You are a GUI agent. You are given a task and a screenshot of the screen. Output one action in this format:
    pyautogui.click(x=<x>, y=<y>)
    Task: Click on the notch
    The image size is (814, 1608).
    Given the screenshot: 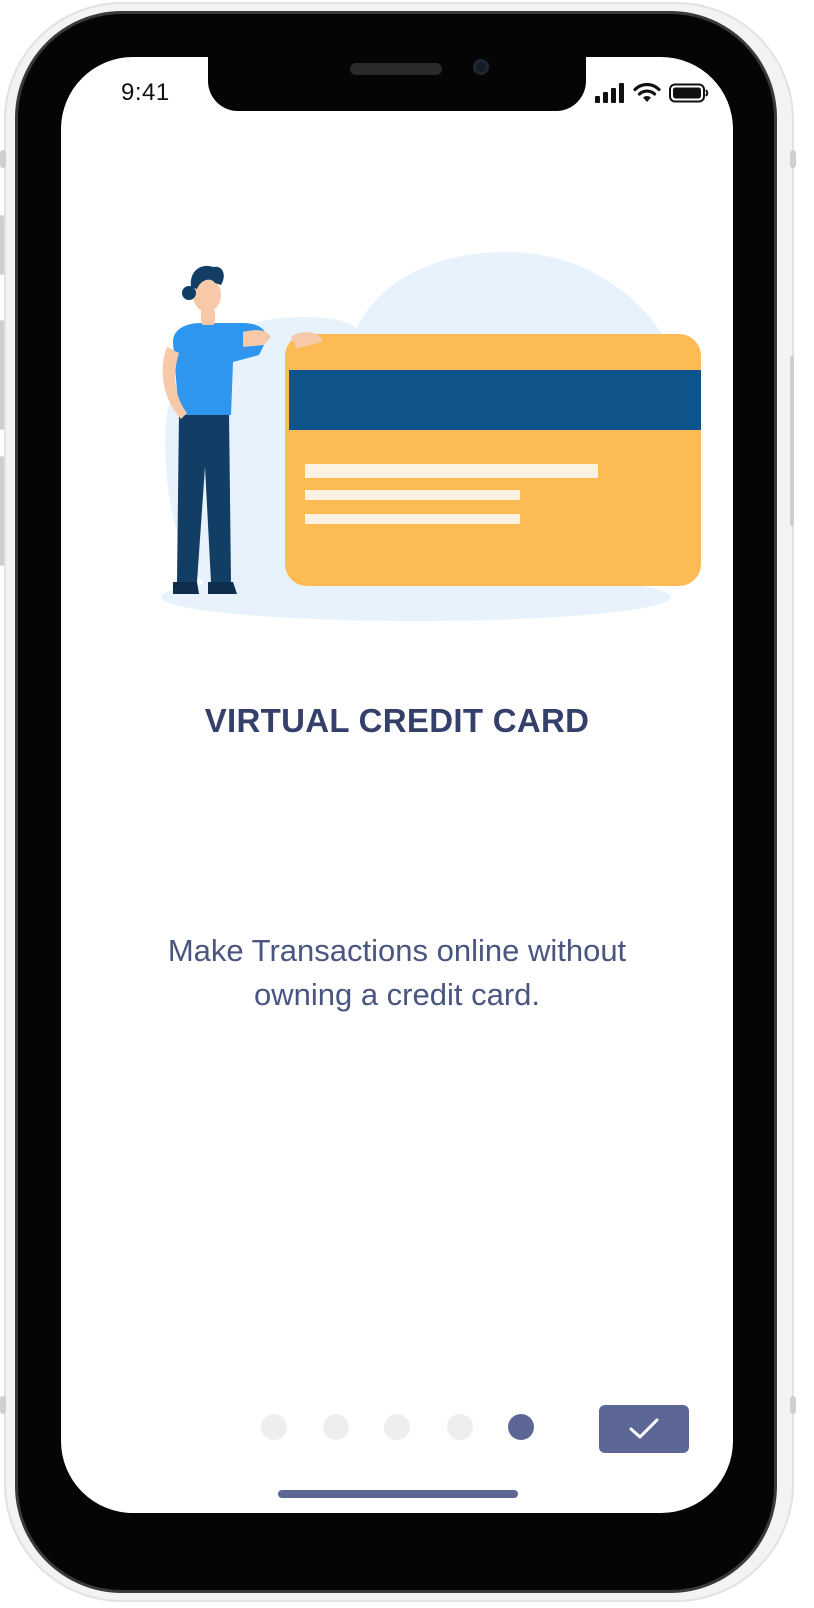 What is the action you would take?
    pyautogui.click(x=397, y=84)
    